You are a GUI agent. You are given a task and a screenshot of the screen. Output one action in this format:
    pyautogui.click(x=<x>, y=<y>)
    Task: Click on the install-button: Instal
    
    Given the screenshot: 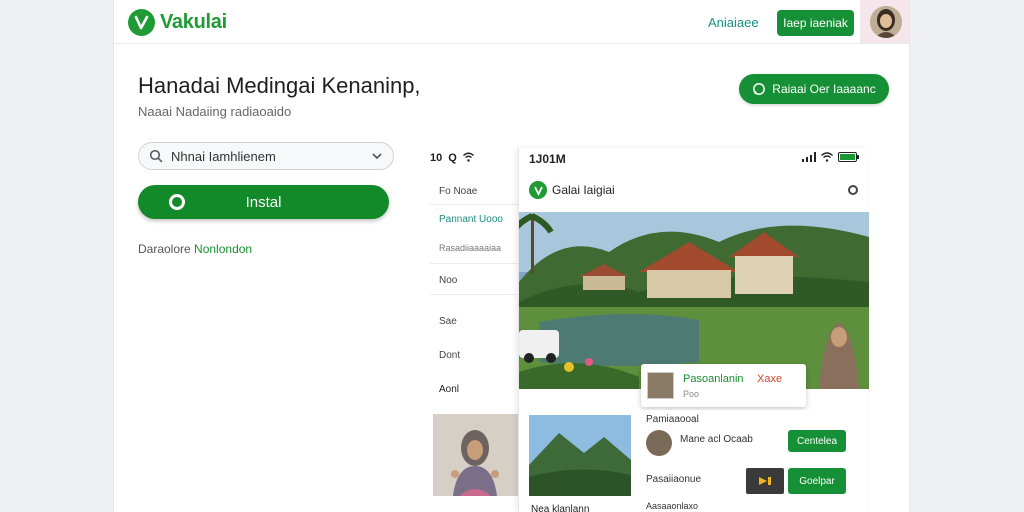 What is the action you would take?
    pyautogui.click(x=263, y=202)
    